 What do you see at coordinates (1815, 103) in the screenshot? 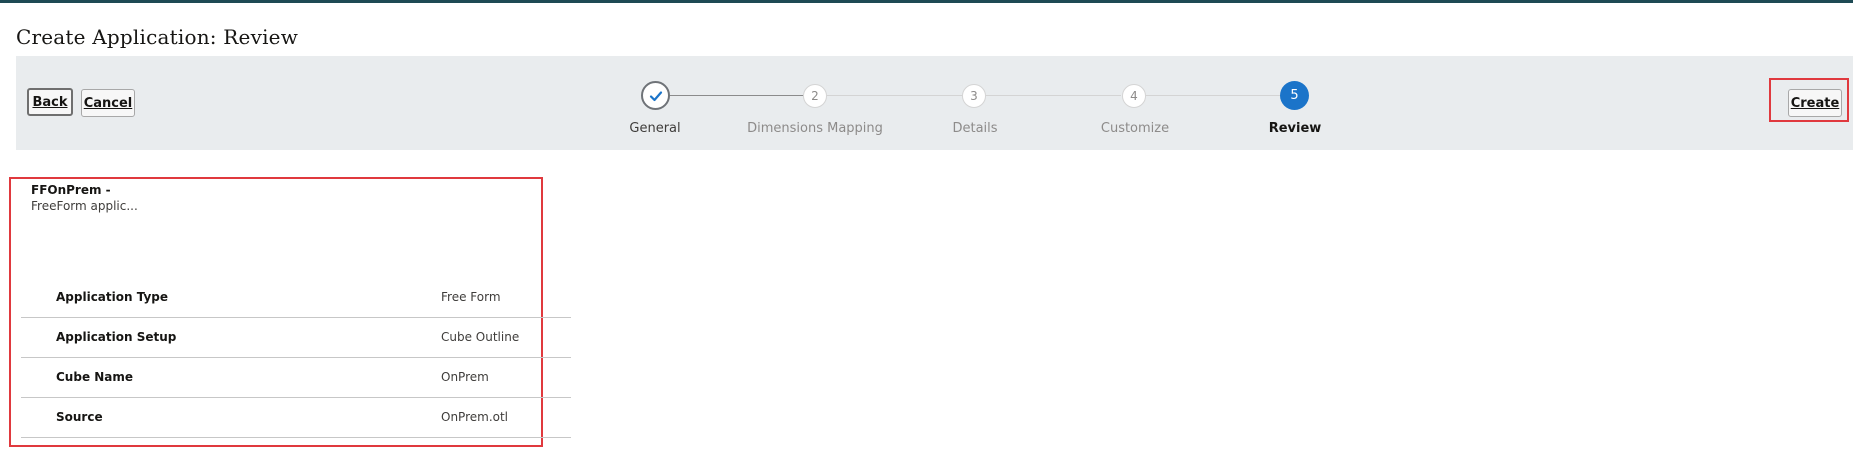
I see `create-button: Create` at bounding box center [1815, 103].